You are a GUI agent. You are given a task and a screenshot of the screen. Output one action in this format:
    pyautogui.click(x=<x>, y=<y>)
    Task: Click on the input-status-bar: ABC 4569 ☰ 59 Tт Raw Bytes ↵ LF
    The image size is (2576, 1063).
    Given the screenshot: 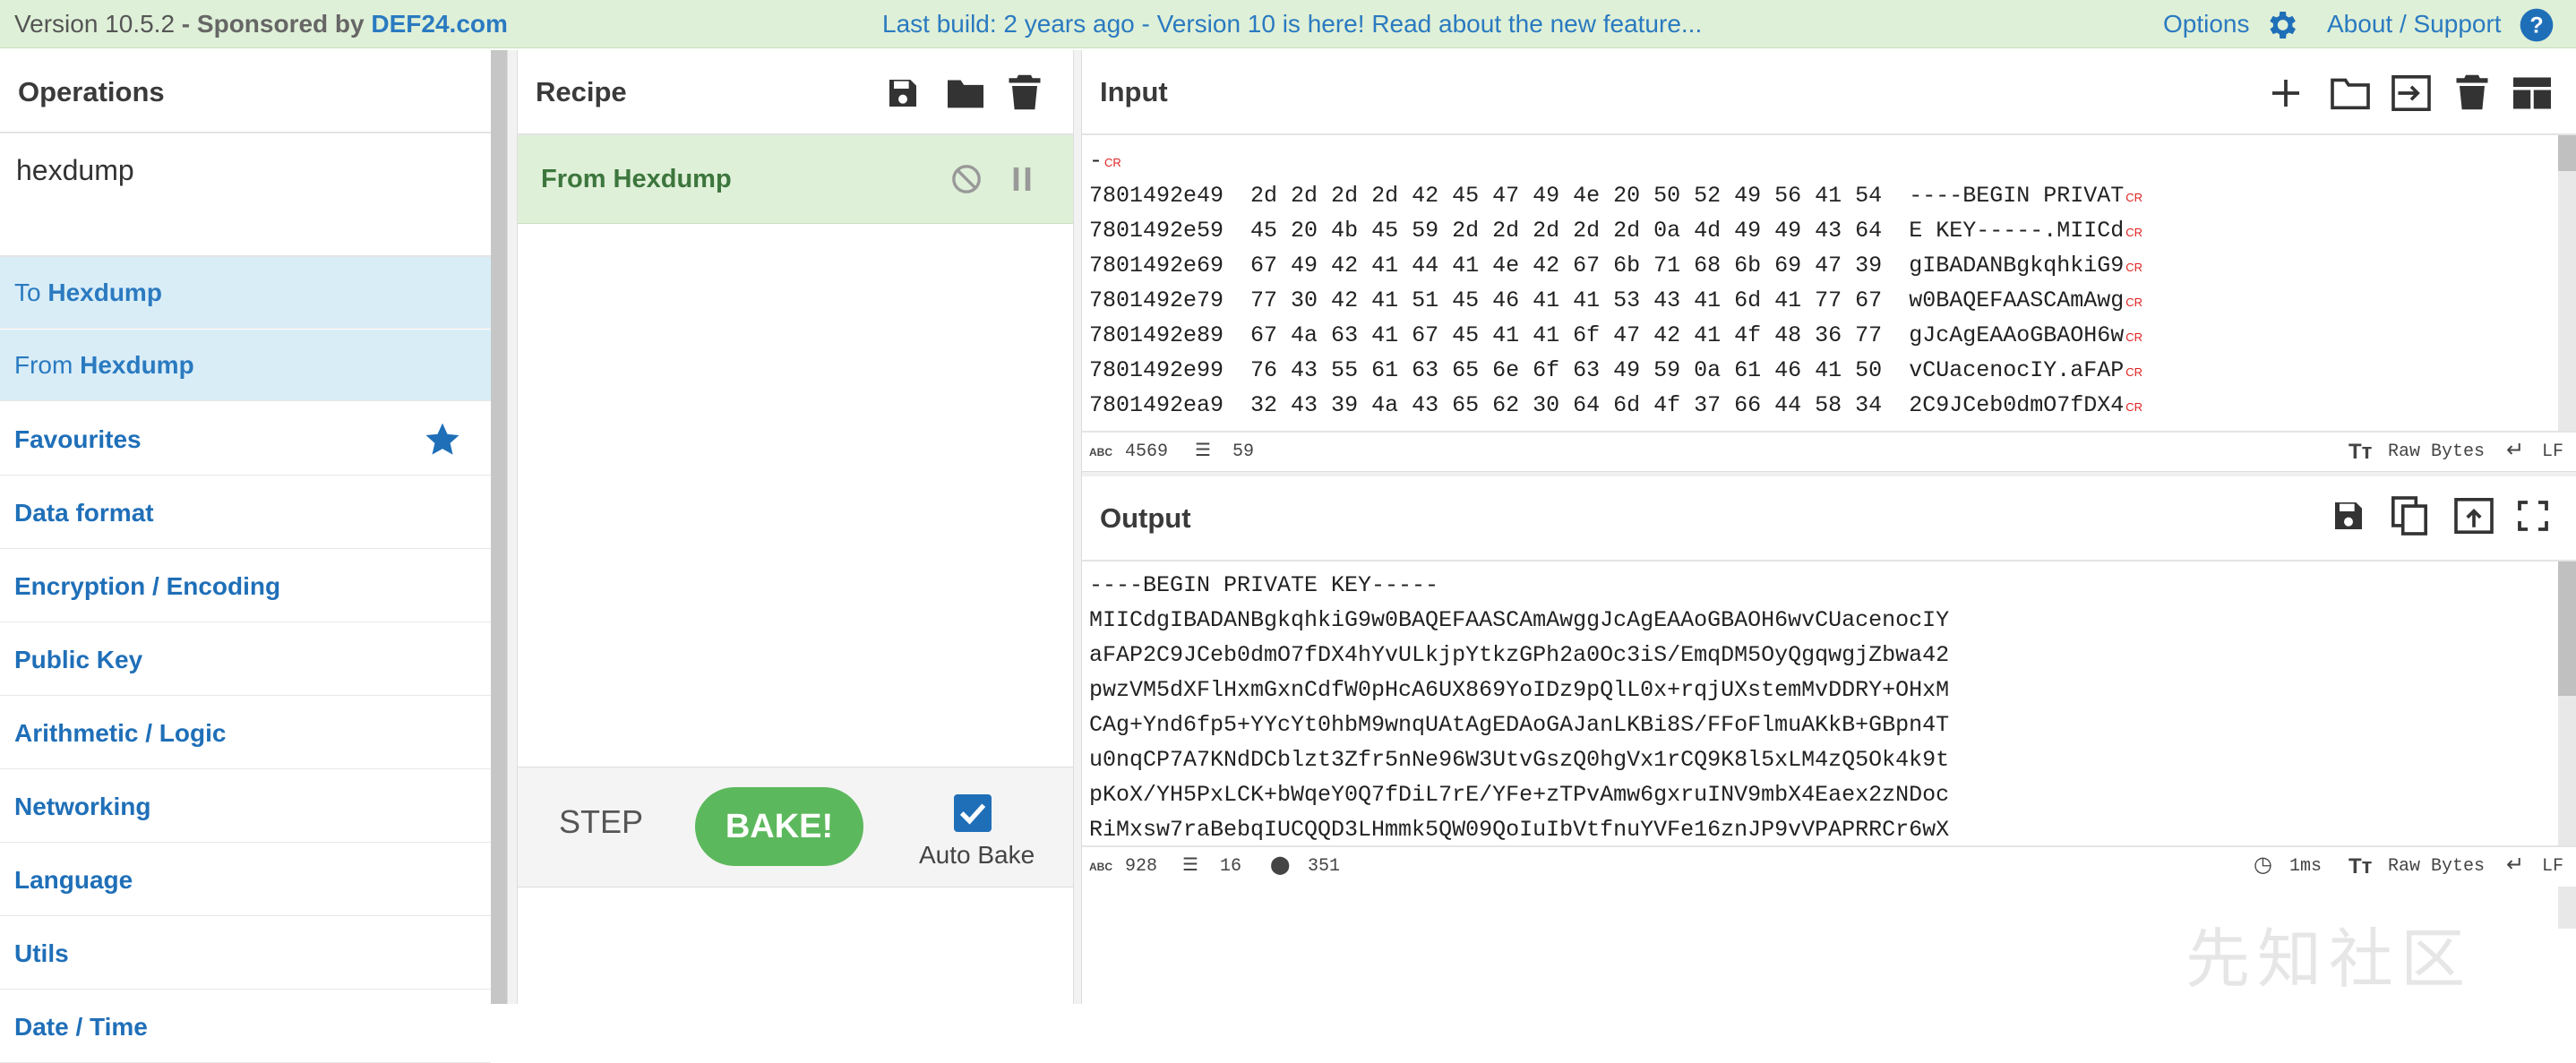 What is the action you would take?
    pyautogui.click(x=1829, y=451)
    